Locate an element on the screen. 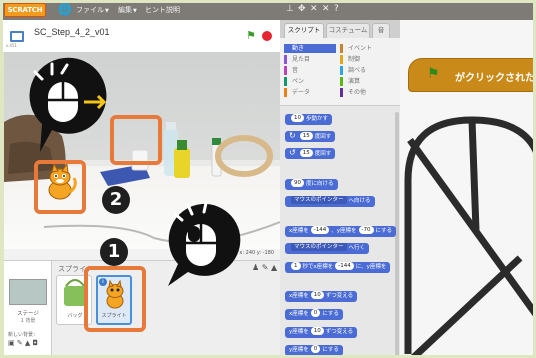 The height and width of the screenshot is (358, 536). block-point-towards: マウスのポインター へ向ける is located at coordinates (330, 201).